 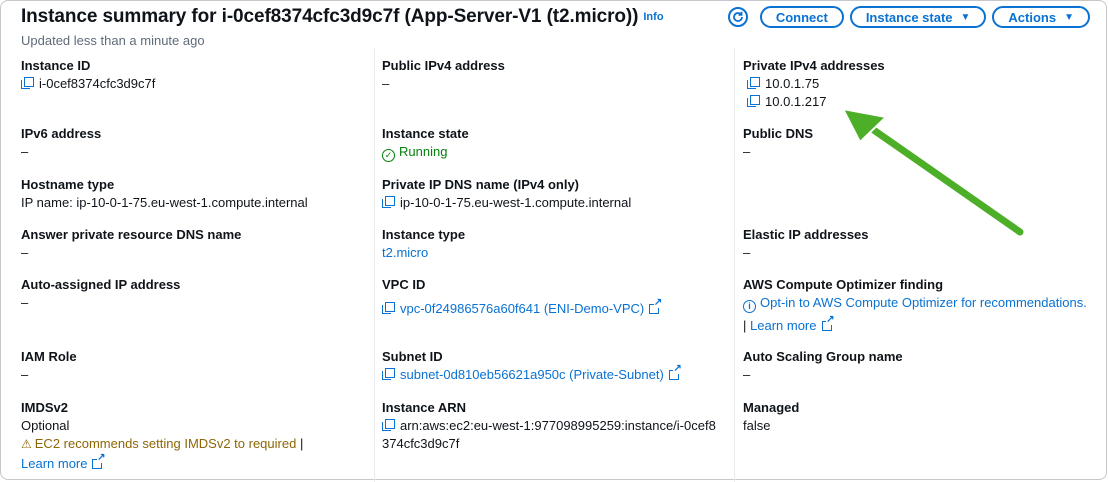 What do you see at coordinates (934, 173) in the screenshot?
I see `annotation-arrow` at bounding box center [934, 173].